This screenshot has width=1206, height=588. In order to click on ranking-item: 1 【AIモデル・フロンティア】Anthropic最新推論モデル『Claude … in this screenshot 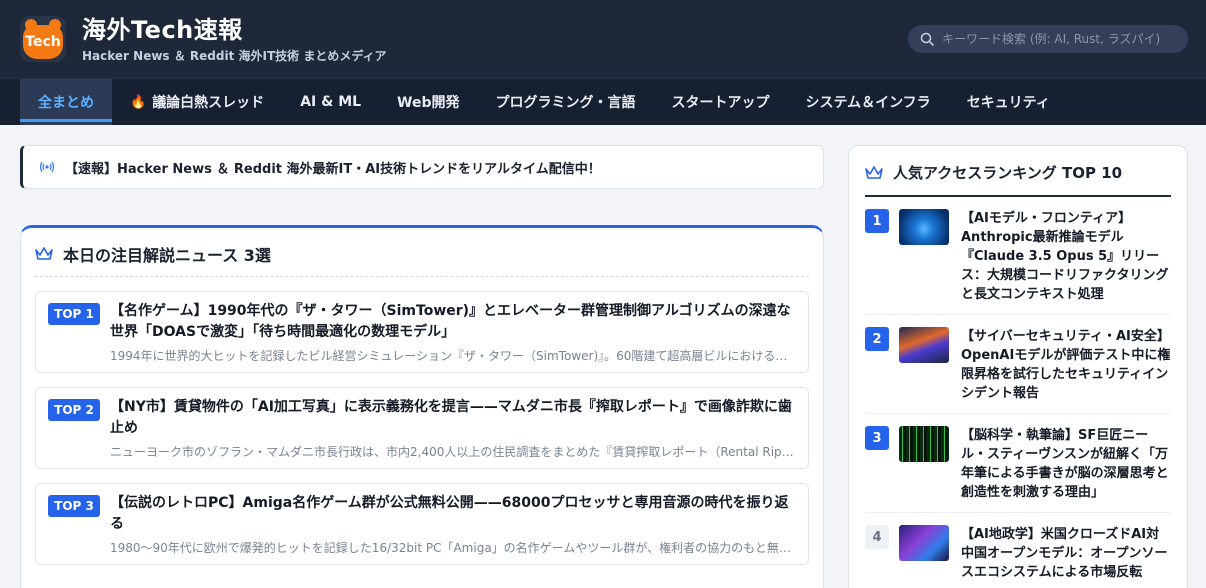, I will do `click(1018, 256)`.